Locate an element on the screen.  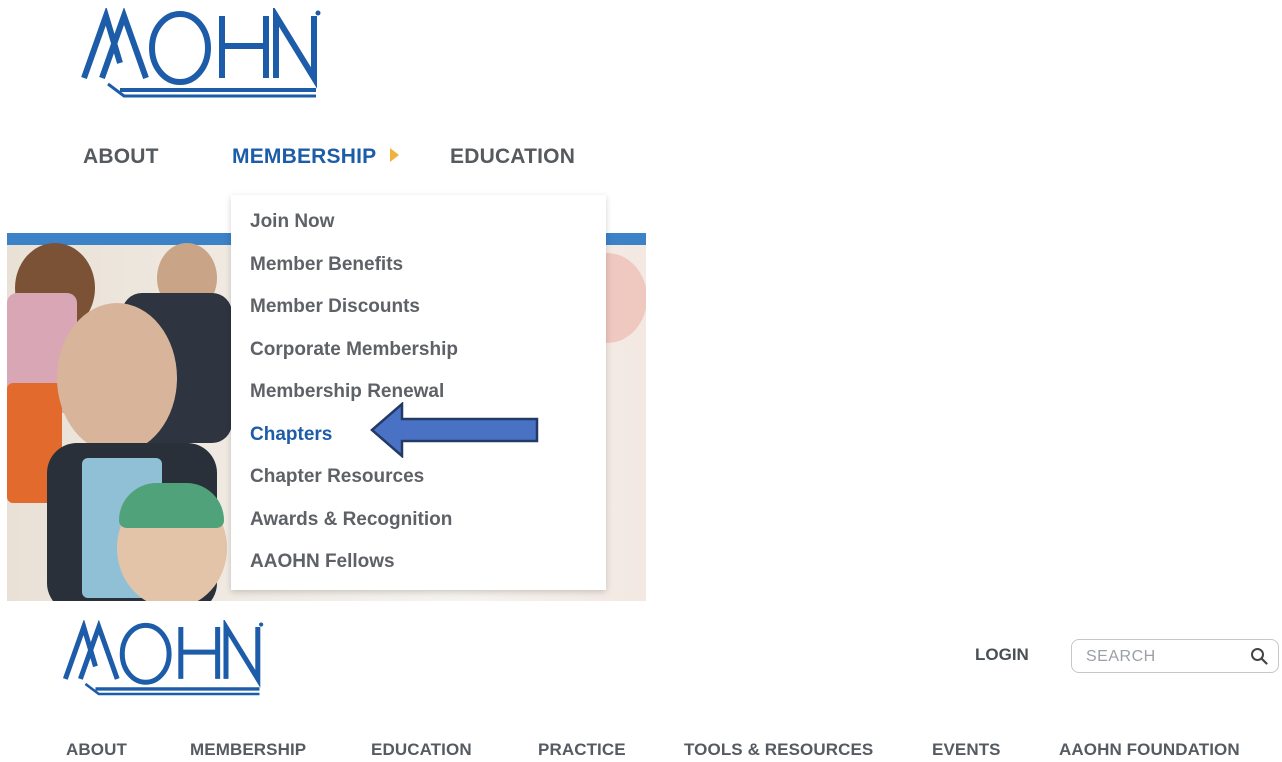
main-nav-education: EDUCATION is located at coordinates (421, 750).